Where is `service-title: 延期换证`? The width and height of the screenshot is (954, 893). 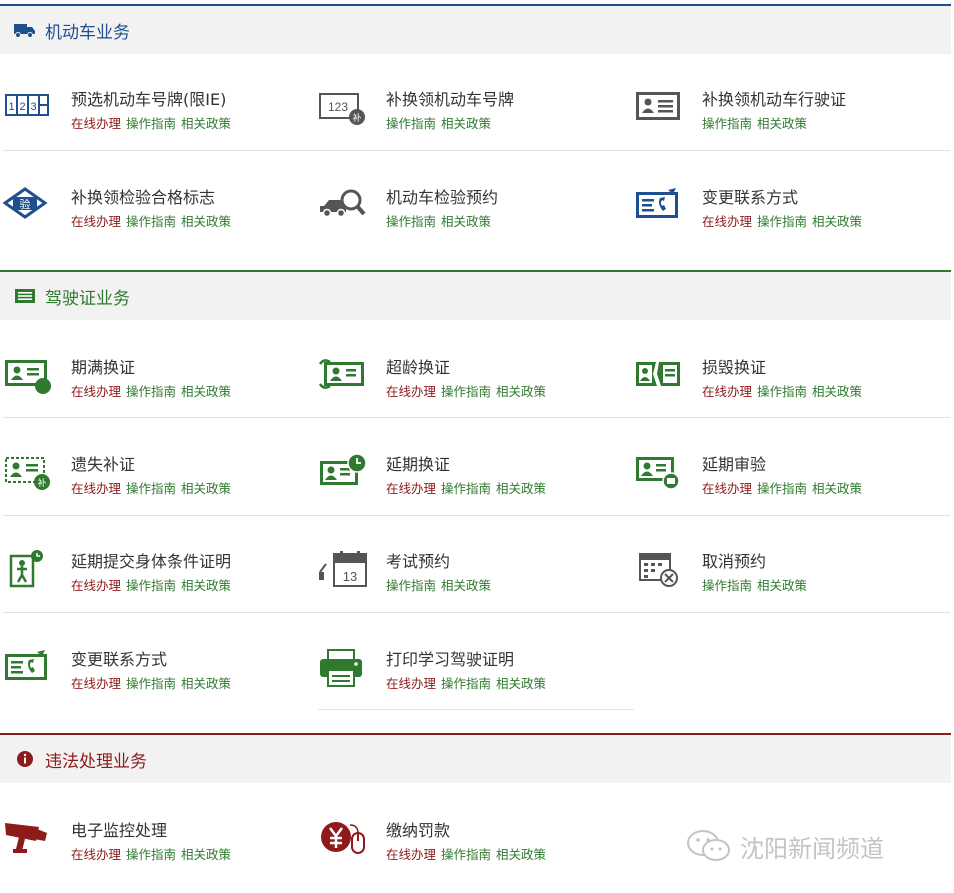
service-title: 延期换证 is located at coordinates (418, 463).